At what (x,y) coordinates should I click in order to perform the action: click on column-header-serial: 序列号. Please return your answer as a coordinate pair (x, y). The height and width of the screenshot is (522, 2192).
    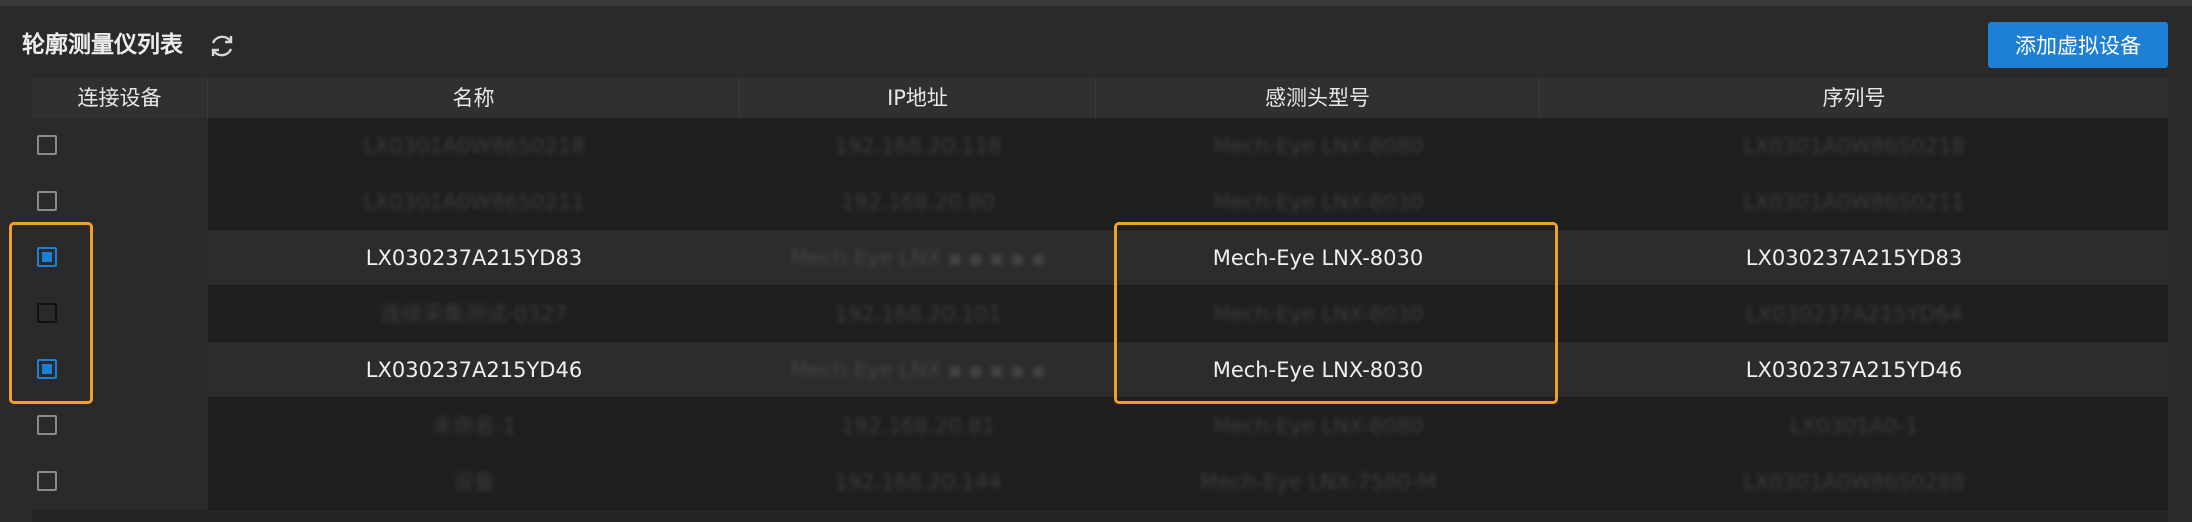
    Looking at the image, I should click on (1854, 98).